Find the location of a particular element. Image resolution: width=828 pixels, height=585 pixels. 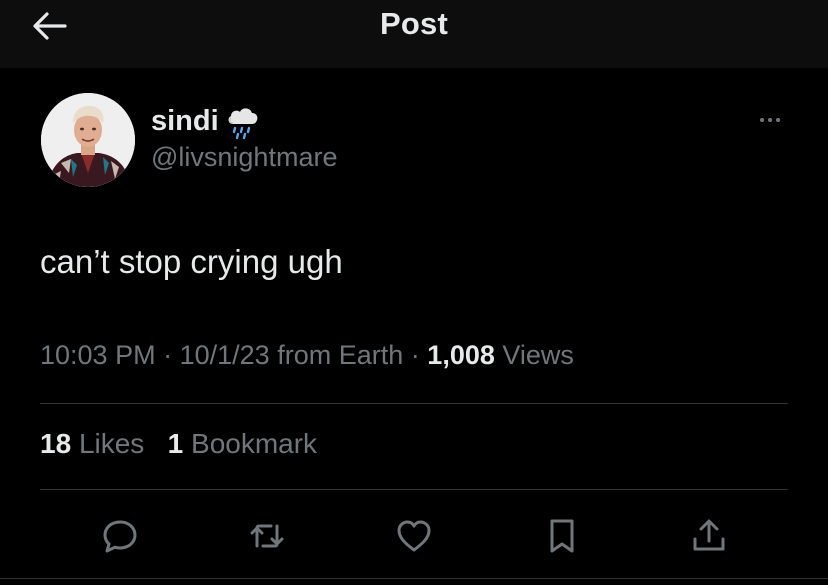

likes-count: 18 is located at coordinates (56, 443).